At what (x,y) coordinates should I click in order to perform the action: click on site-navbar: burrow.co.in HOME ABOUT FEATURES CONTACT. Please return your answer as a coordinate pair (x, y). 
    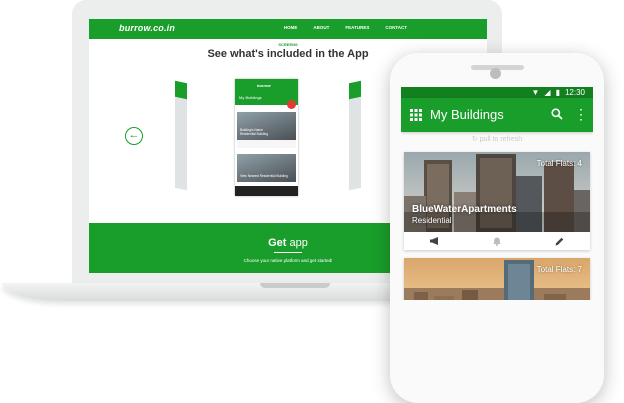
    Looking at the image, I should click on (288, 29).